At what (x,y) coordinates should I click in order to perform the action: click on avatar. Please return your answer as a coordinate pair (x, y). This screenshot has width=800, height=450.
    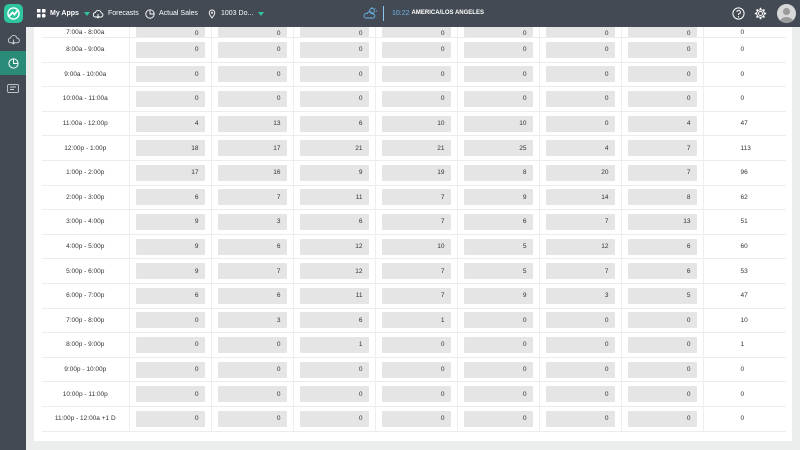
    Looking at the image, I should click on (786, 13).